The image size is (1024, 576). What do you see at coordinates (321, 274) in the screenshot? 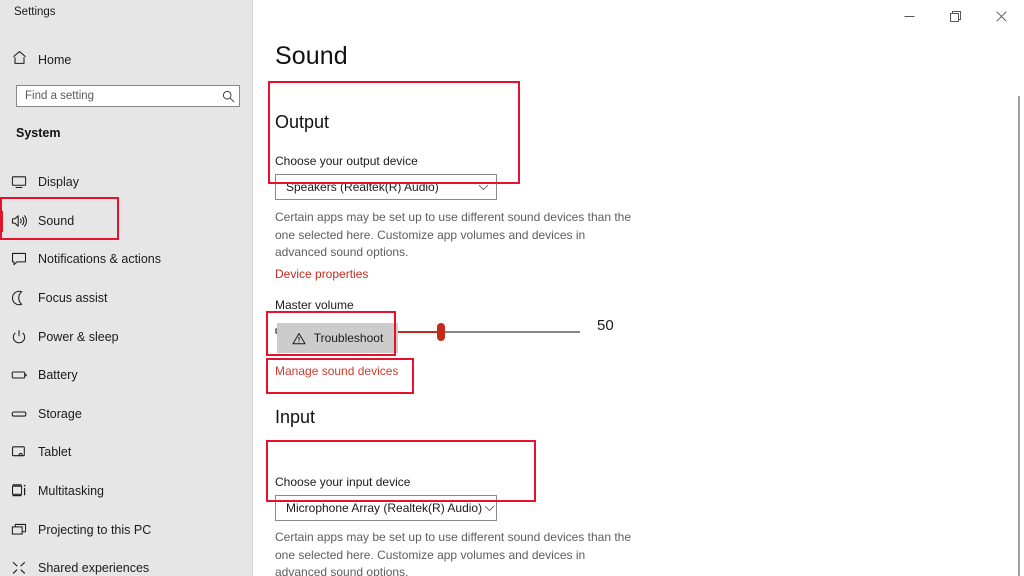
I see `output-device-properties-link: Device properties` at bounding box center [321, 274].